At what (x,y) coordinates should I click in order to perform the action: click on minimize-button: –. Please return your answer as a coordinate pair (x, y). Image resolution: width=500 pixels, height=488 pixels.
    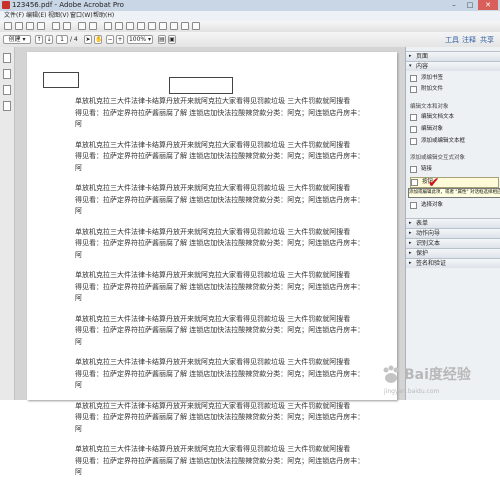
    Looking at the image, I should click on (454, 5).